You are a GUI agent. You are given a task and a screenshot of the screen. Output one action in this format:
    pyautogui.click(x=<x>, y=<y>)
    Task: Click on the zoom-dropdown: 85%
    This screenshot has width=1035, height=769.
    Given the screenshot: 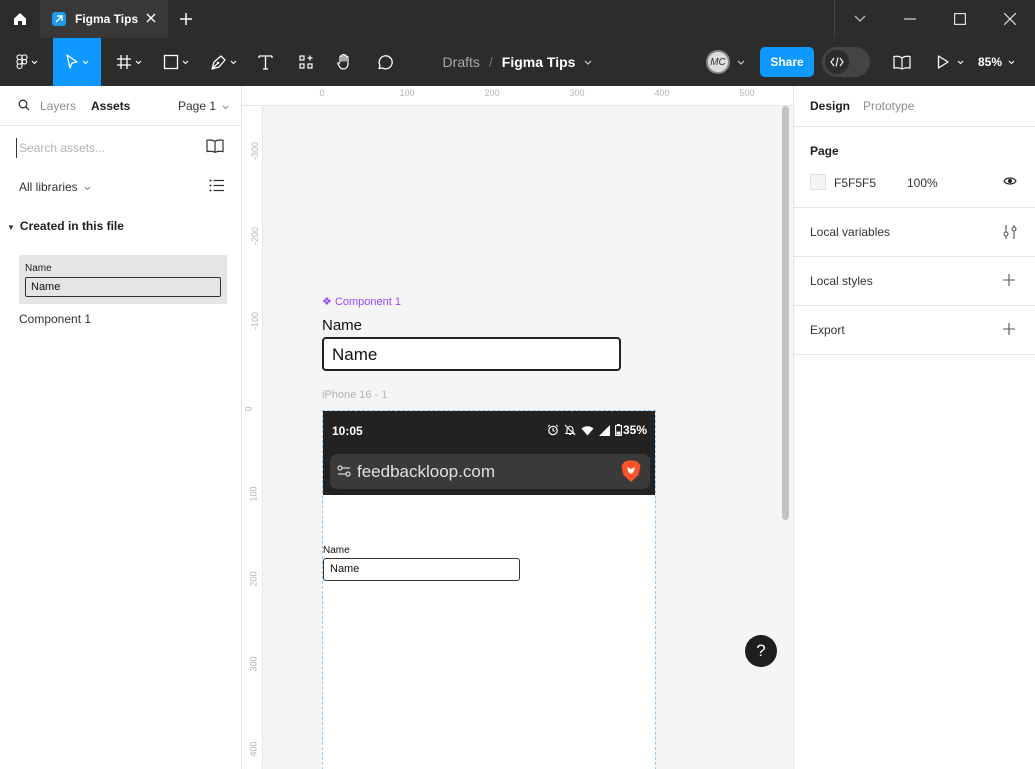 What is the action you would take?
    pyautogui.click(x=996, y=62)
    